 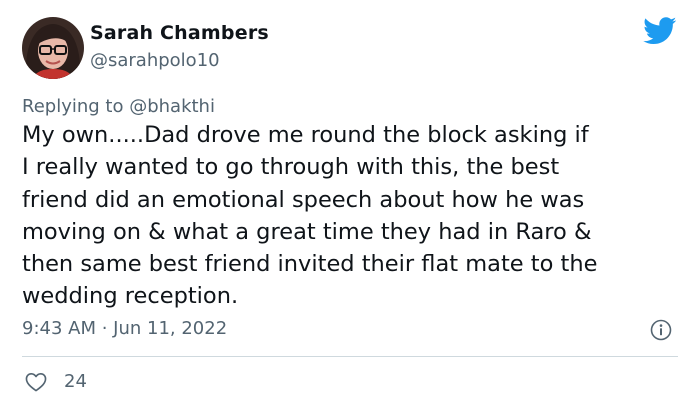 I want to click on reply-mention-link: @bhakthi, so click(x=172, y=106).